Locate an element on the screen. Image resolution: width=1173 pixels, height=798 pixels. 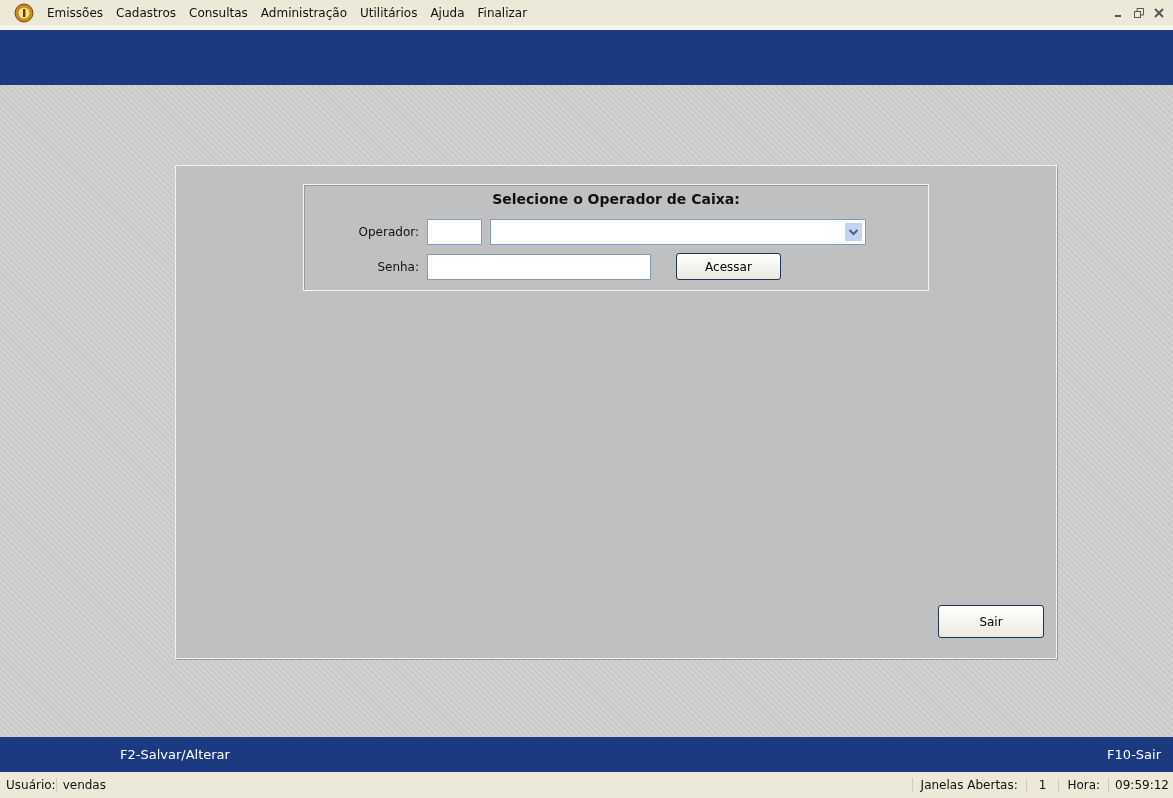
operator-label: Operador: is located at coordinates (388, 232).